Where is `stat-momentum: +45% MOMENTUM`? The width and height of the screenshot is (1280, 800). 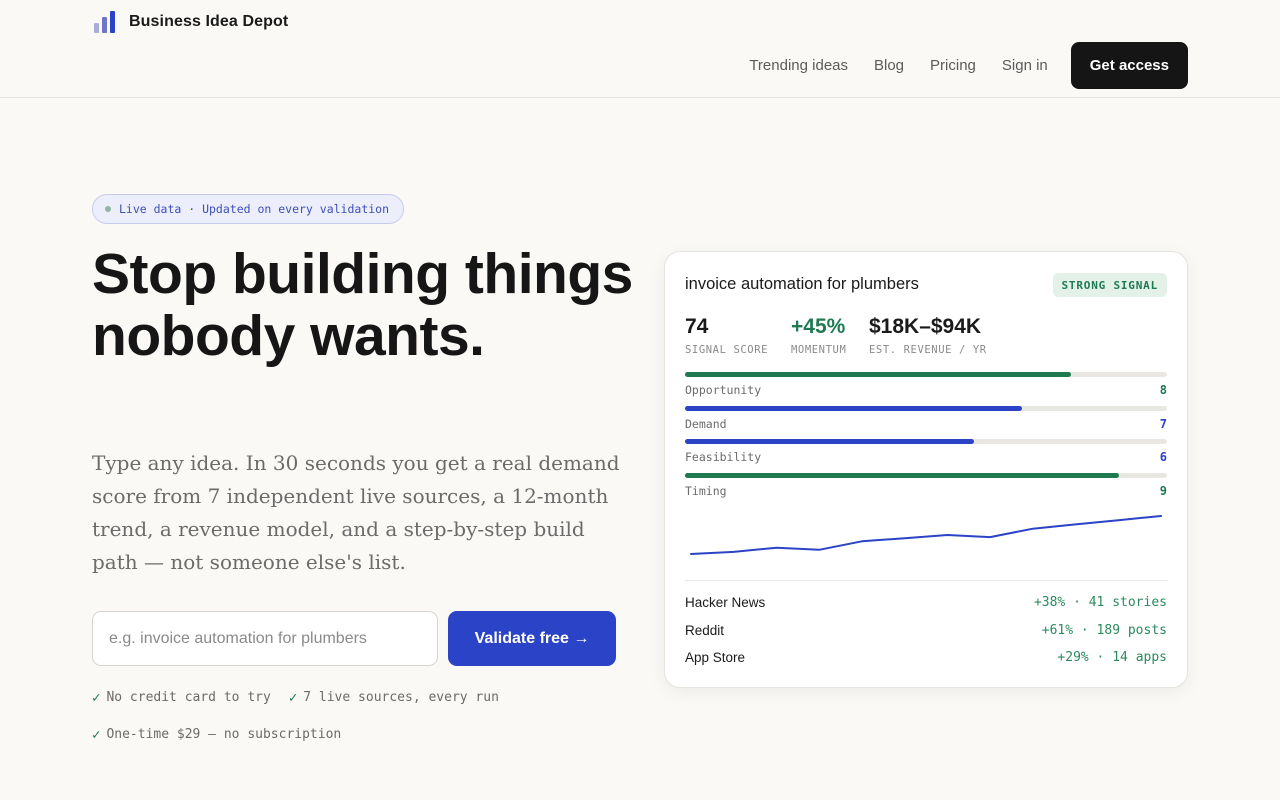 stat-momentum: +45% MOMENTUM is located at coordinates (818, 335).